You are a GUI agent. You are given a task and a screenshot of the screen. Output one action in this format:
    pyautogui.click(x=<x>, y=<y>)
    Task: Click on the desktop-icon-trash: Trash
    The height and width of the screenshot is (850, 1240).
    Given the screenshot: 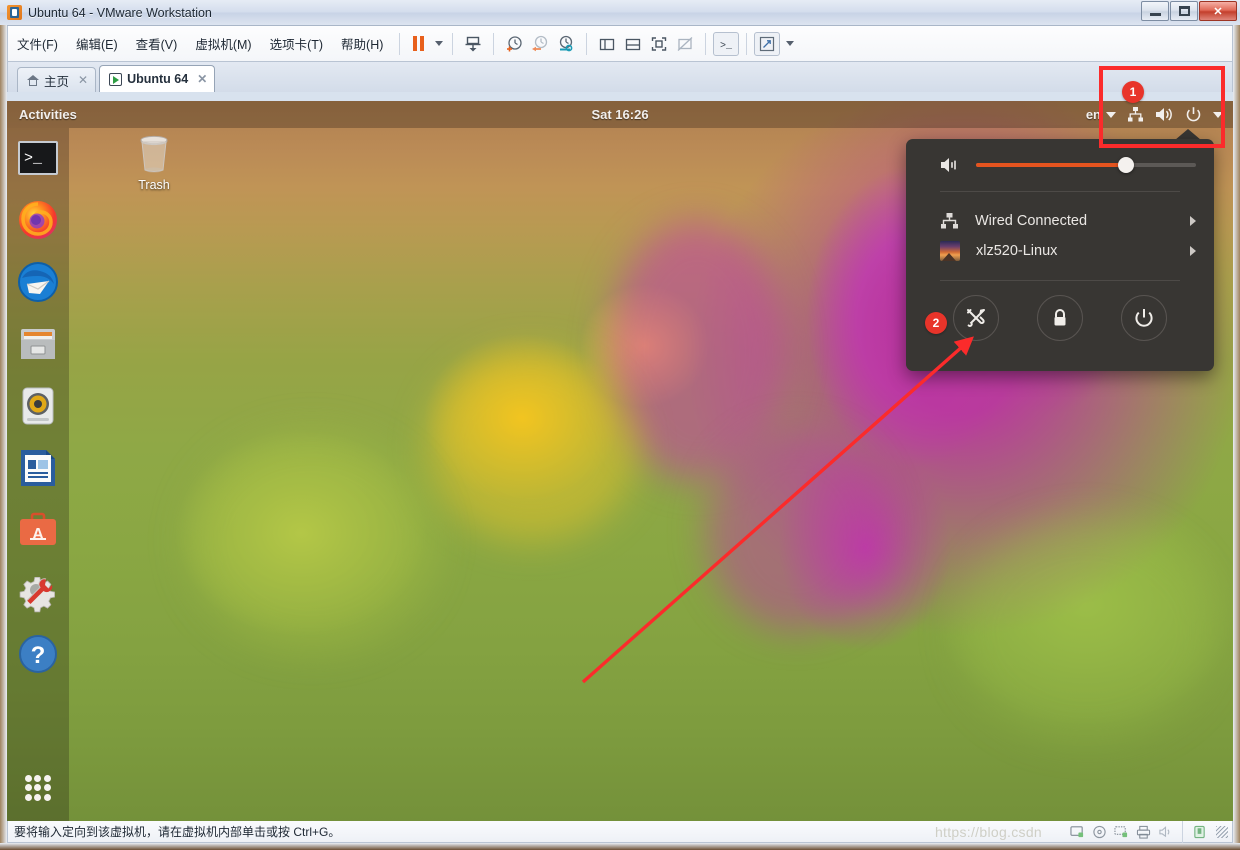 What is the action you would take?
    pyautogui.click(x=154, y=163)
    